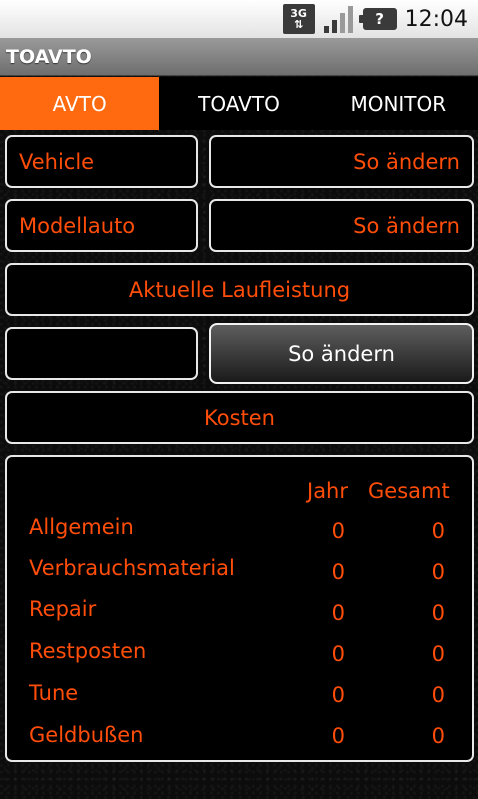 This screenshot has width=478, height=799. I want to click on vehicle-field: Vehicle, so click(101, 161).